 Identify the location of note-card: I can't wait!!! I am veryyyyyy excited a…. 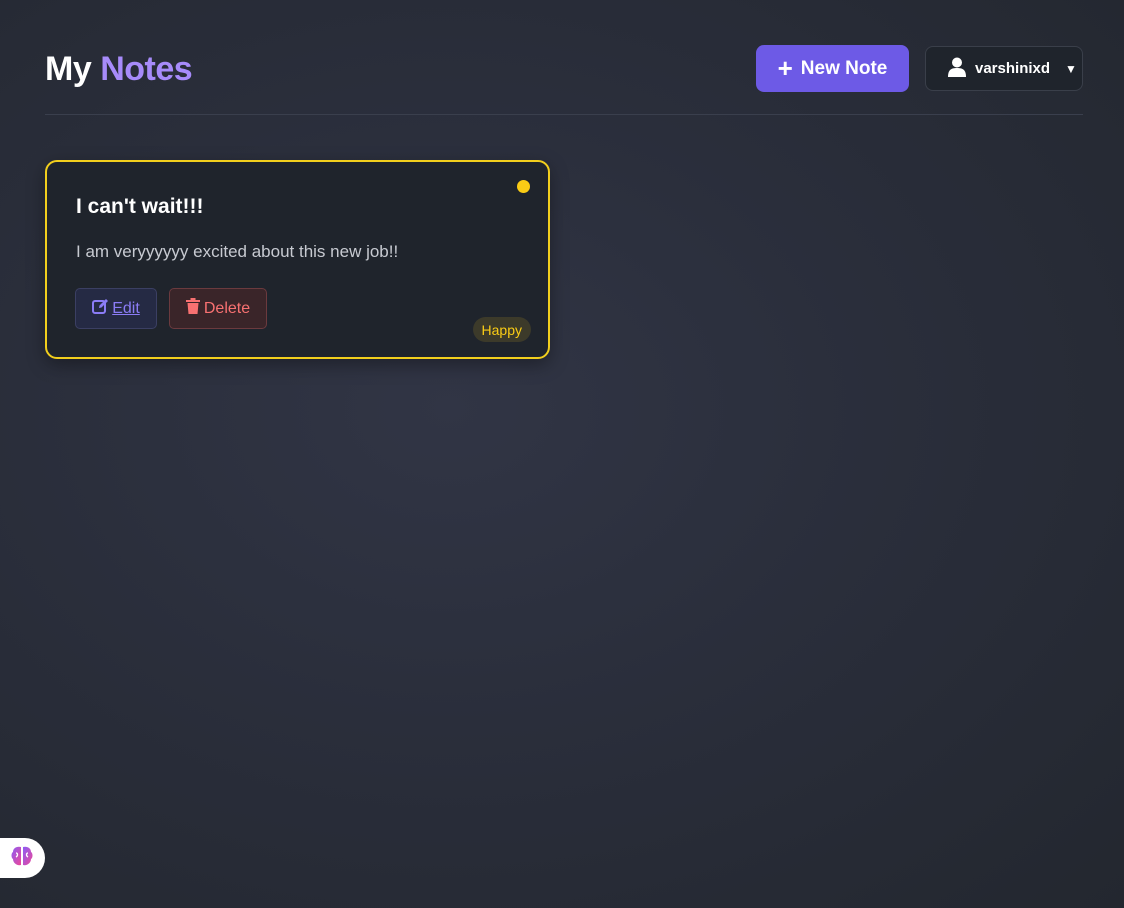
(297, 259).